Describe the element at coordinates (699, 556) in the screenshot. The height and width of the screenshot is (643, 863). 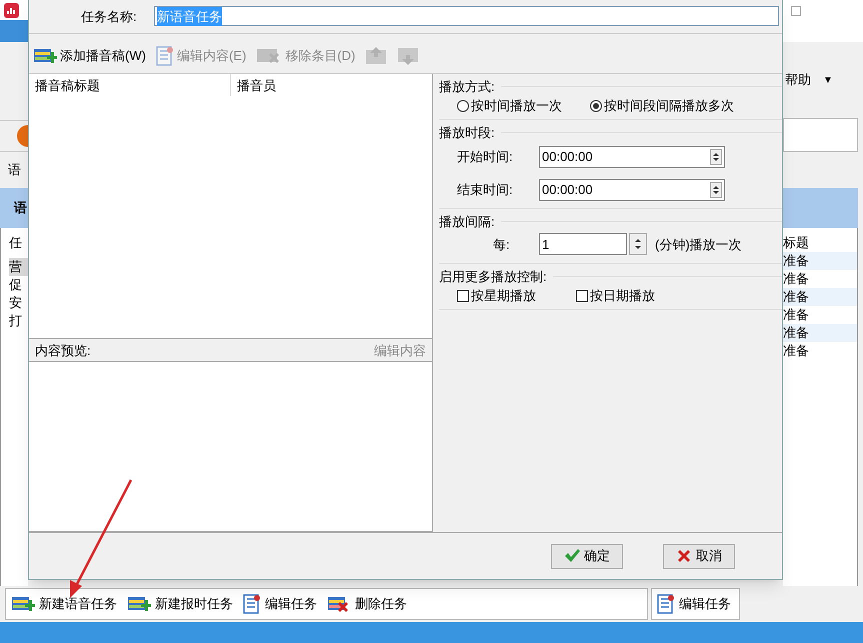
I see `cancel-button: 取消` at that location.